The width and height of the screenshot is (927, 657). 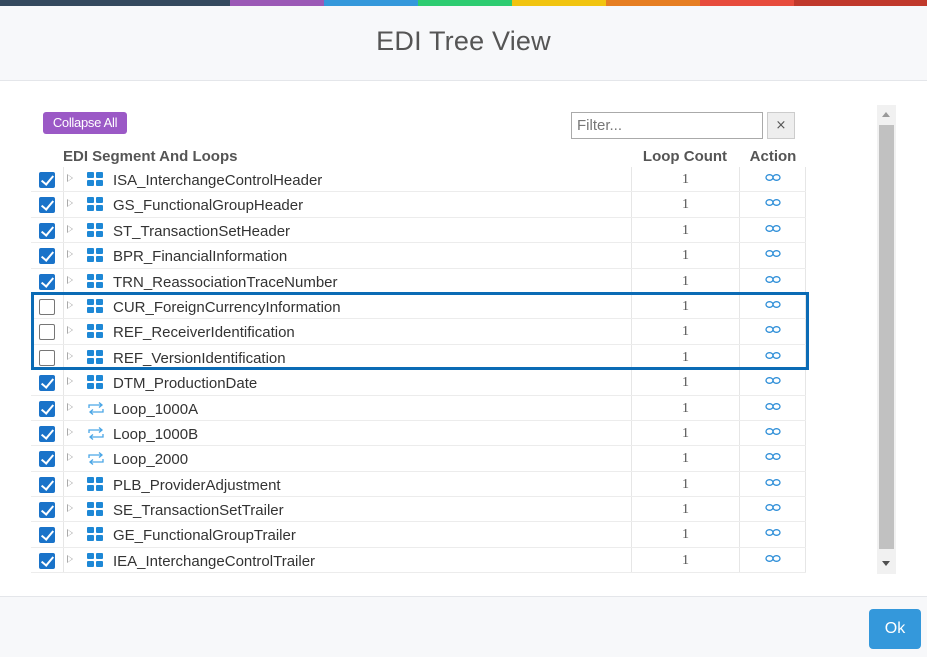 I want to click on tree-row: GS_FunctionalGroupHeader 1, so click(x=418, y=205).